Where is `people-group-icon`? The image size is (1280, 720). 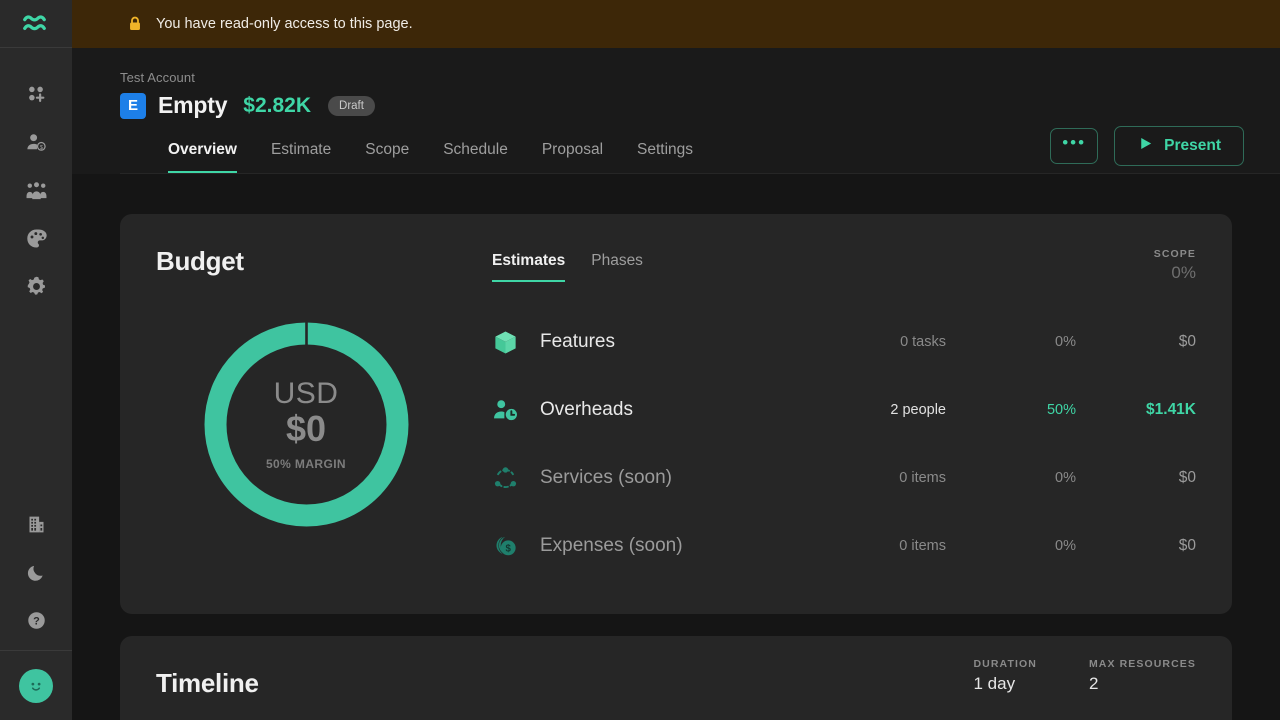 people-group-icon is located at coordinates (36, 190).